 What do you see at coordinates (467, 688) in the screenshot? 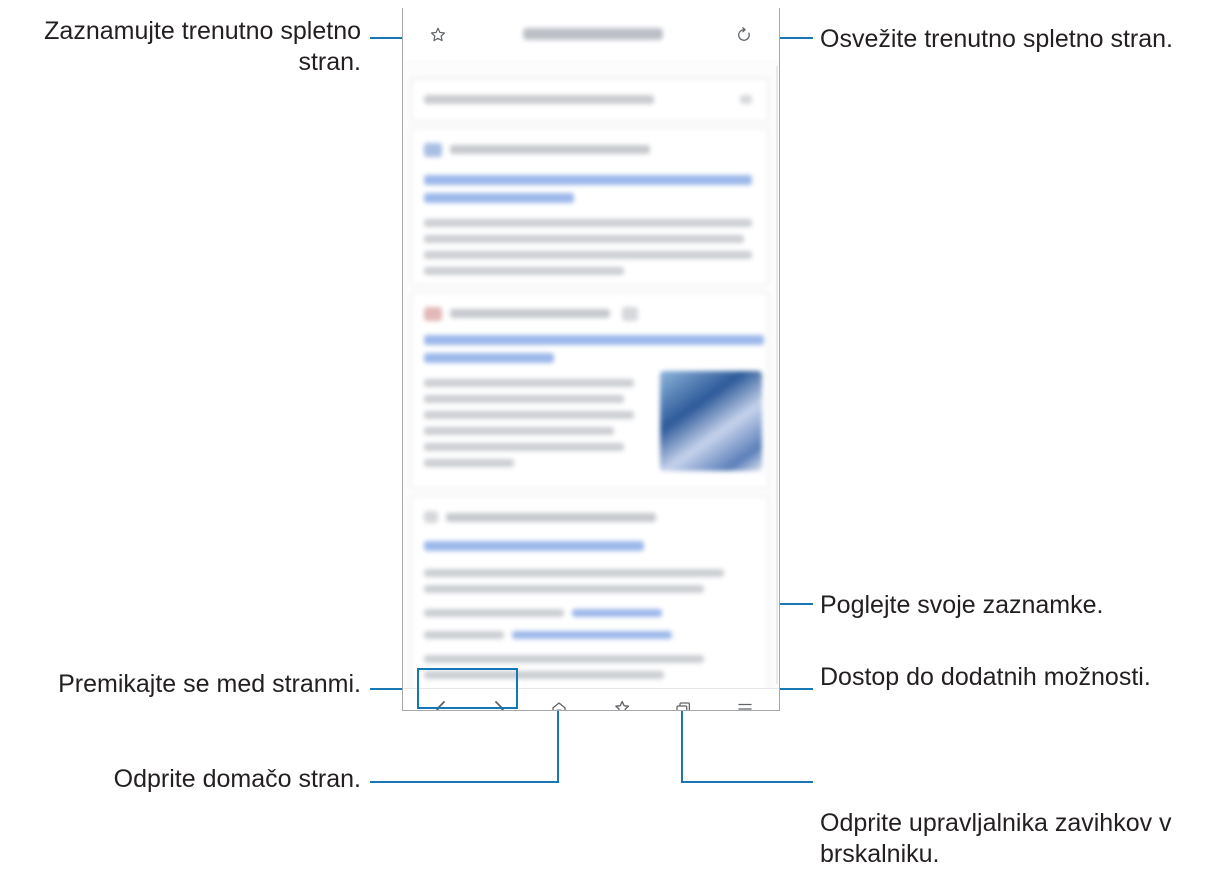
I see `back-forward-highlight` at bounding box center [467, 688].